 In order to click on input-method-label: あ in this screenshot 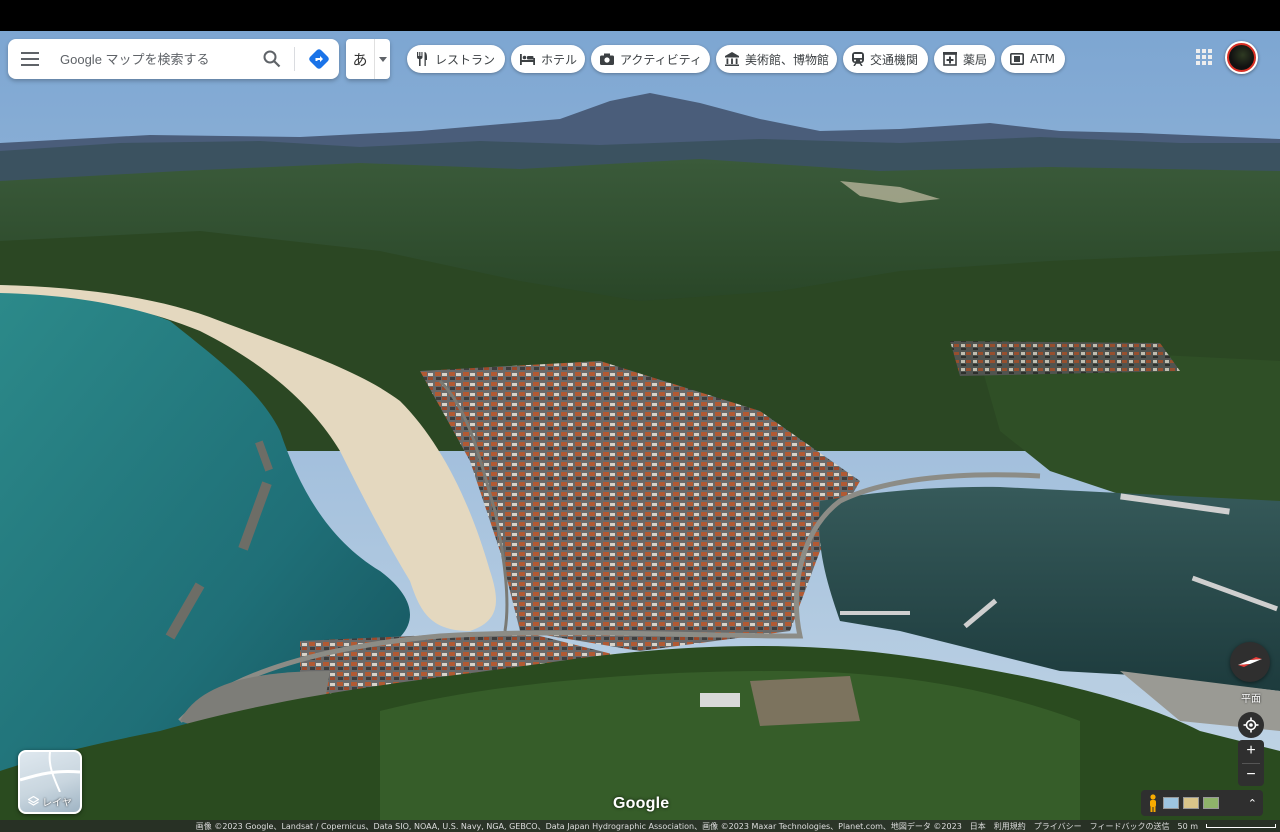, I will do `click(360, 59)`.